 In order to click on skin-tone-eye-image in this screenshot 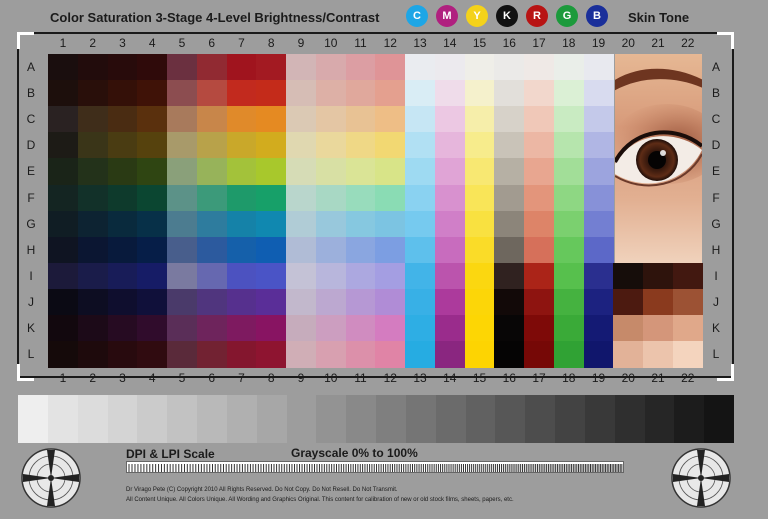, I will do `click(658, 158)`.